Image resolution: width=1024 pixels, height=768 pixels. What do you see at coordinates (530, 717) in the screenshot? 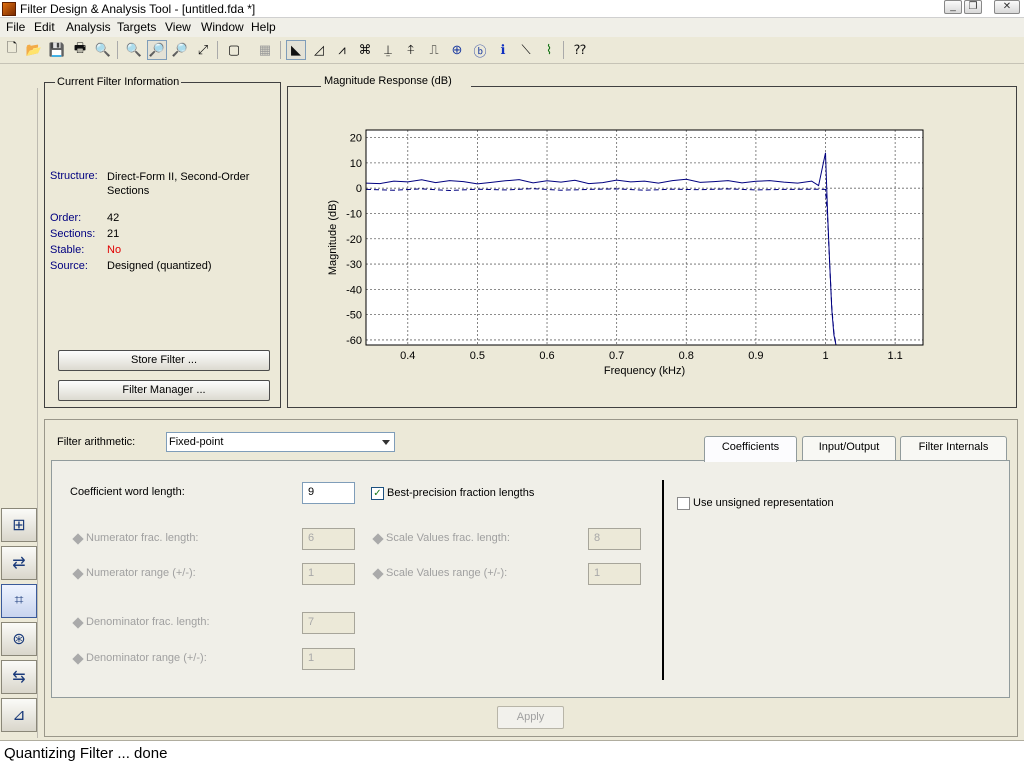
I see `apply-button: Apply` at bounding box center [530, 717].